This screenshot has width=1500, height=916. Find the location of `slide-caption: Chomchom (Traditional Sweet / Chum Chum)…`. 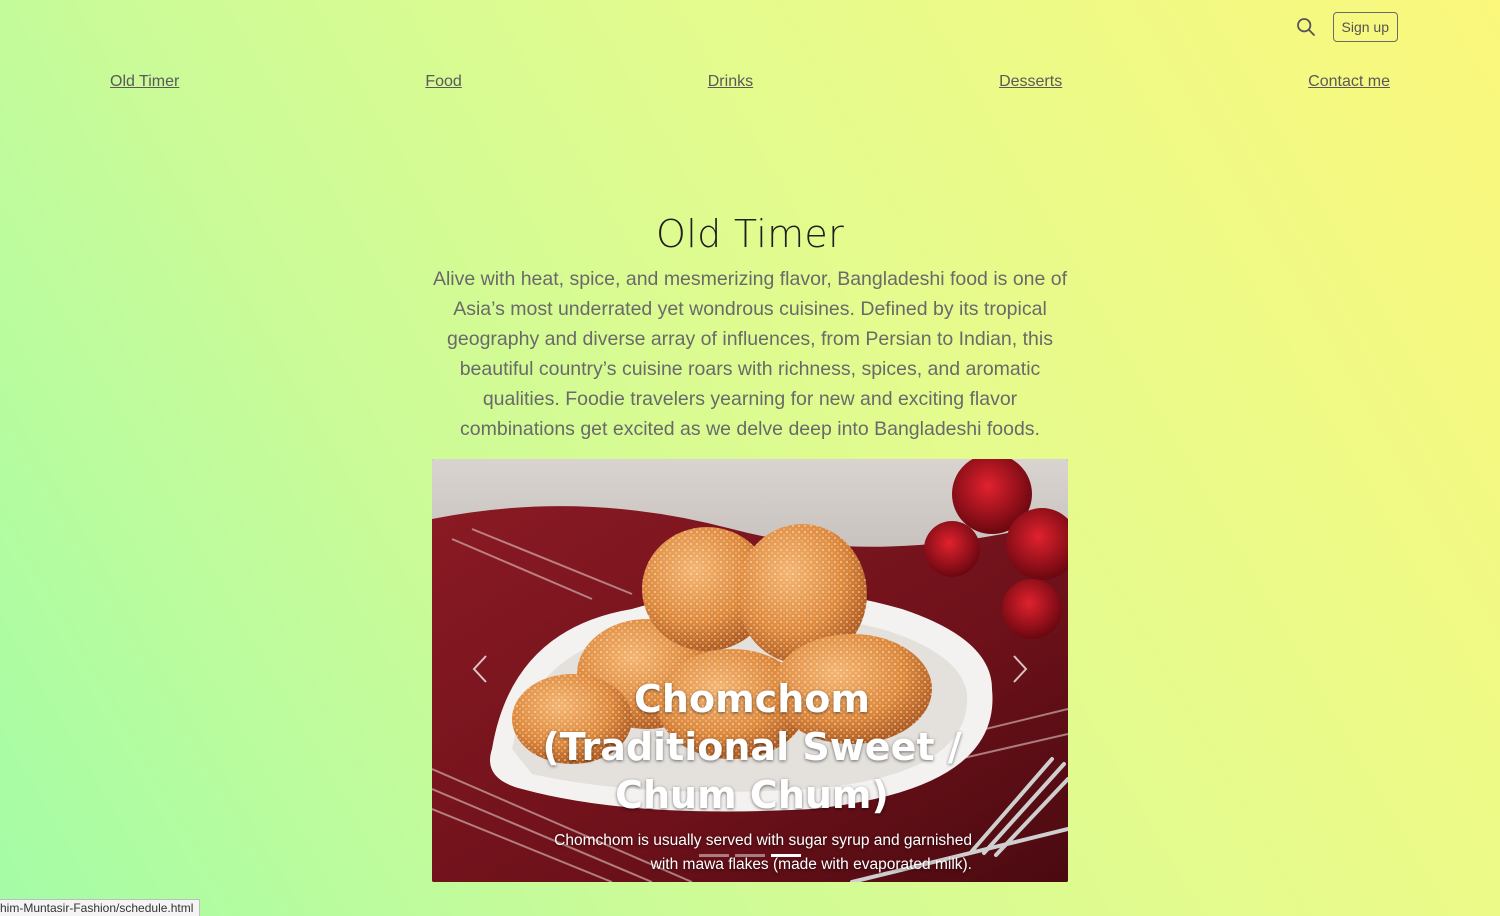

slide-caption: Chomchom (Traditional Sweet / Chum Chum)… is located at coordinates (752, 776).